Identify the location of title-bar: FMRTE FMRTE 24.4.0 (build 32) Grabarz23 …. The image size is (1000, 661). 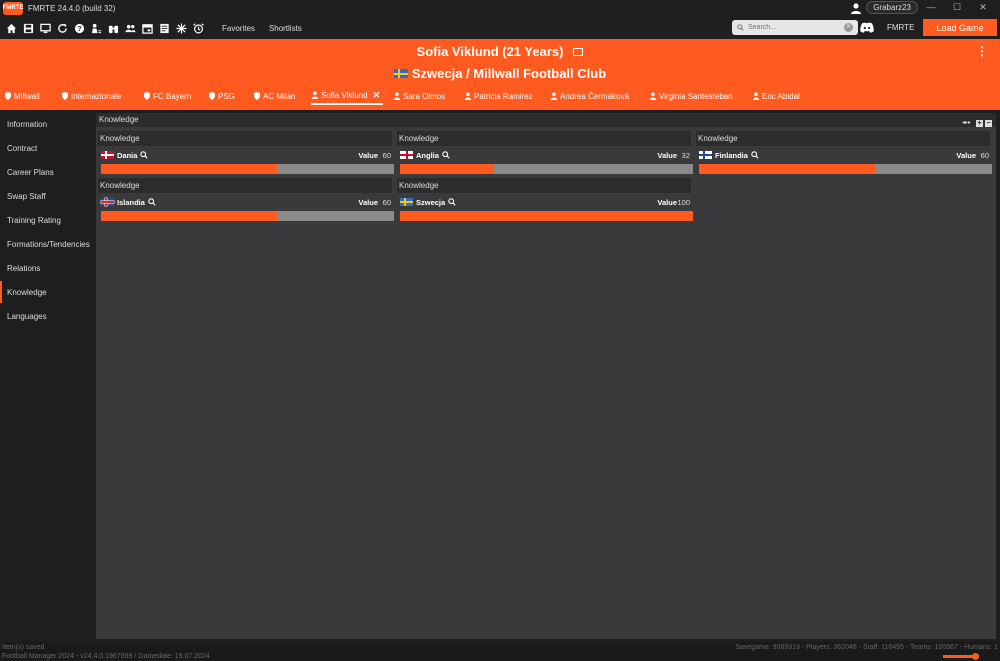
(500, 8).